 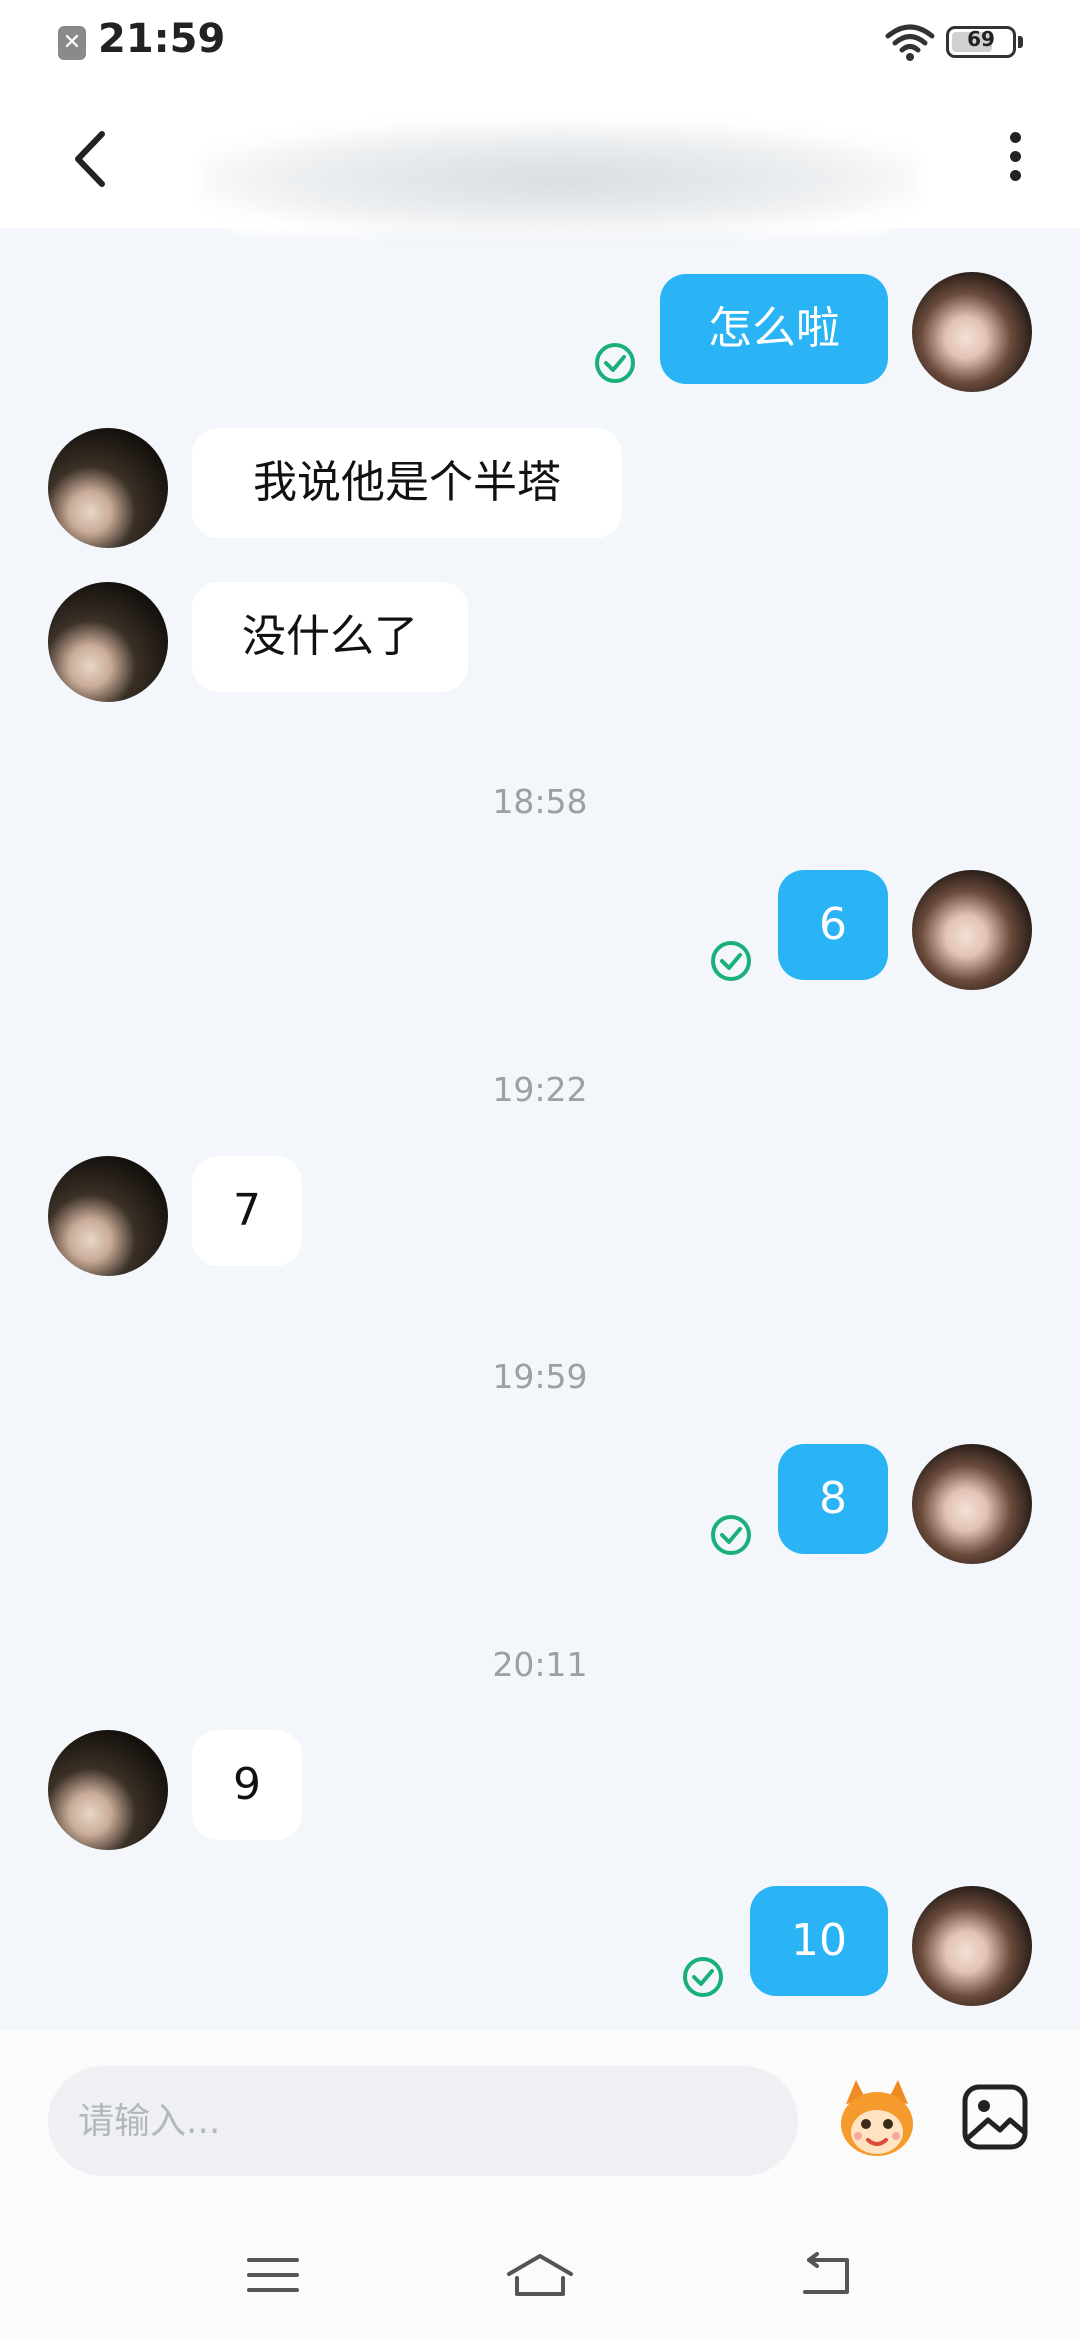 What do you see at coordinates (273, 2275) in the screenshot?
I see `menu-icon` at bounding box center [273, 2275].